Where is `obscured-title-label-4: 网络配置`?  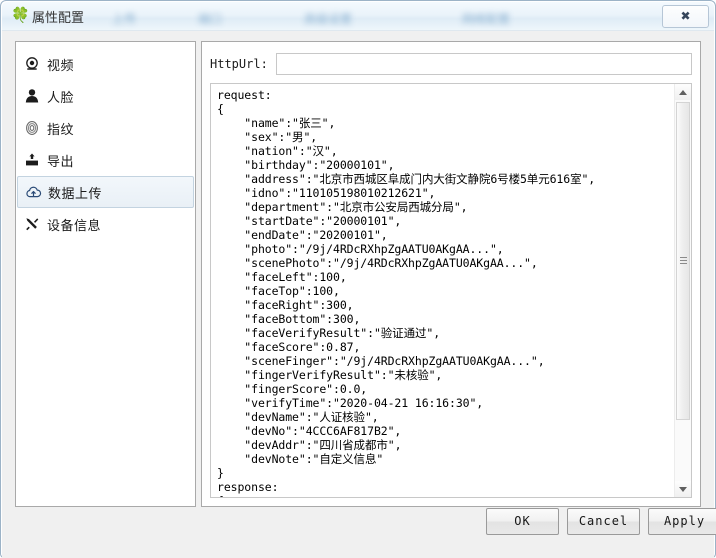 obscured-title-label-4: 网络配置 is located at coordinates (486, 19).